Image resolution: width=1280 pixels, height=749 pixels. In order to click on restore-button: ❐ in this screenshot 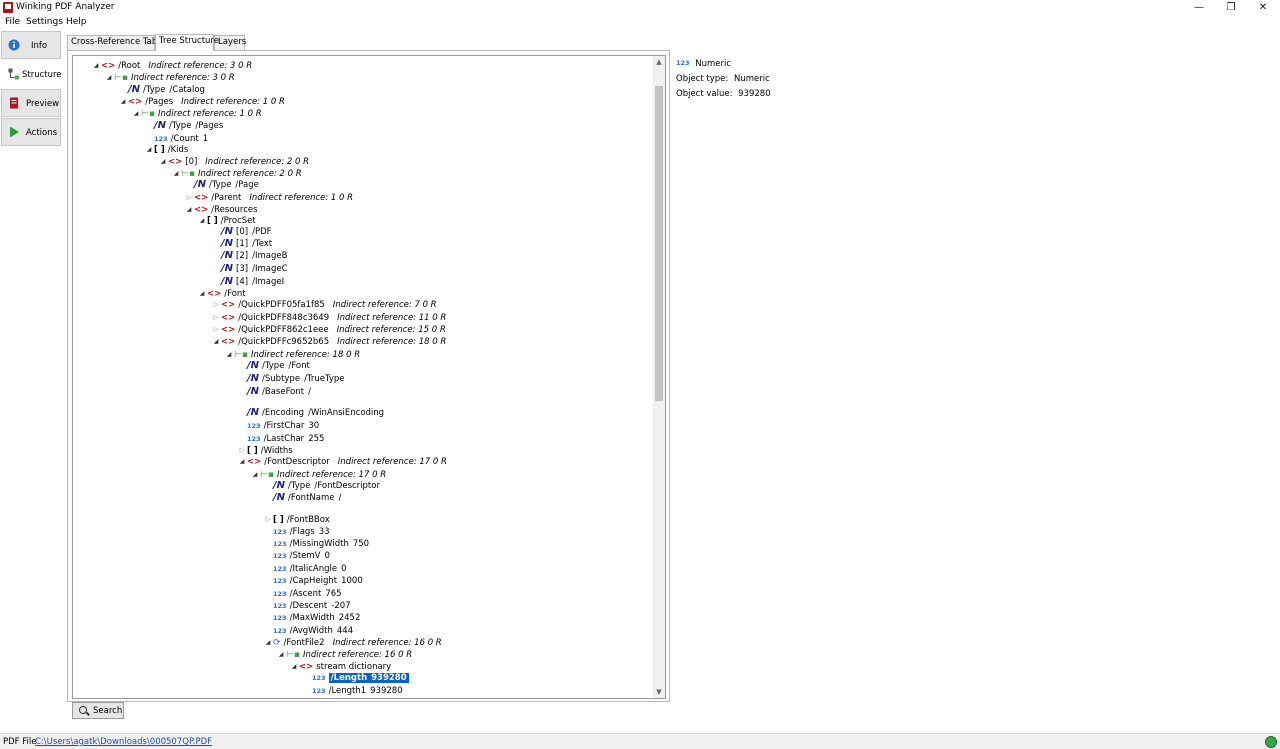, I will do `click(1231, 7)`.